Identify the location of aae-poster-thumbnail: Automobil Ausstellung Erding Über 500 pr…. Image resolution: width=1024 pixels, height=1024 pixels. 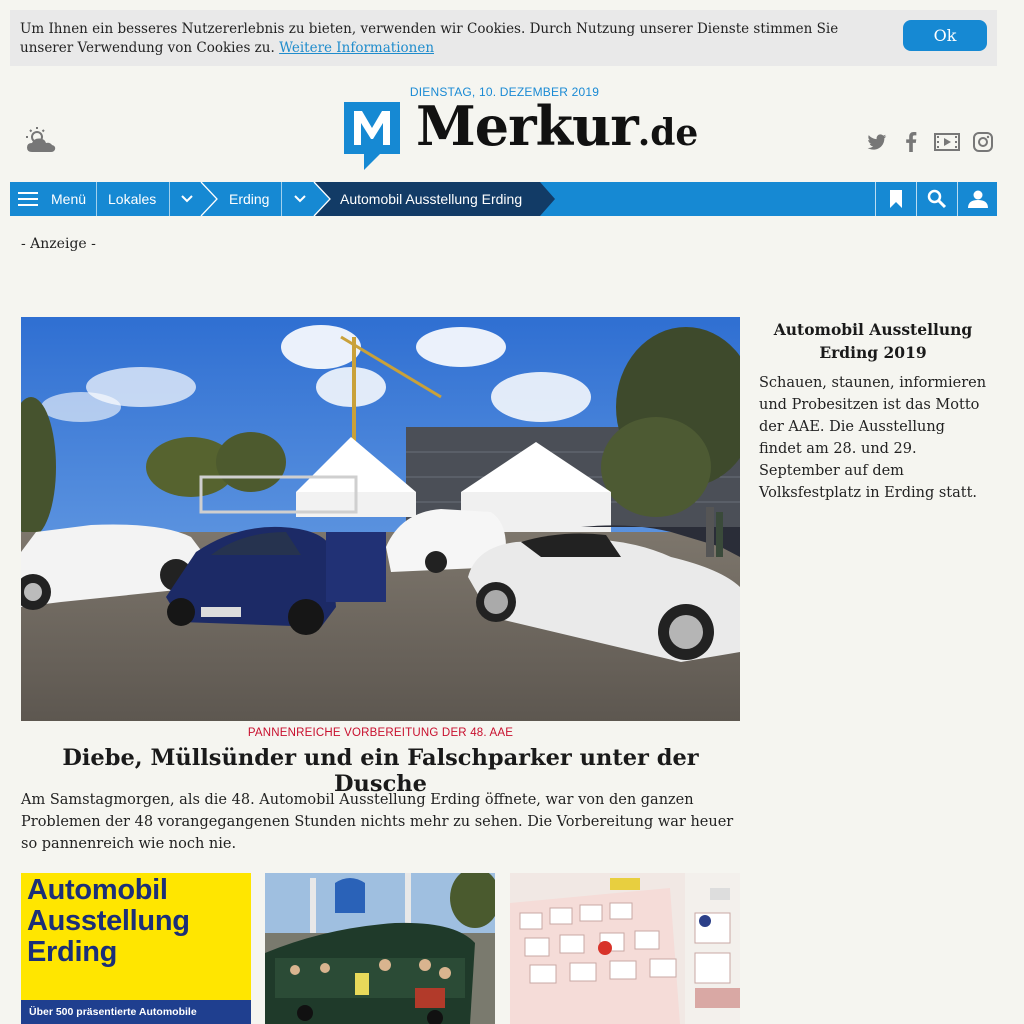
(136, 948).